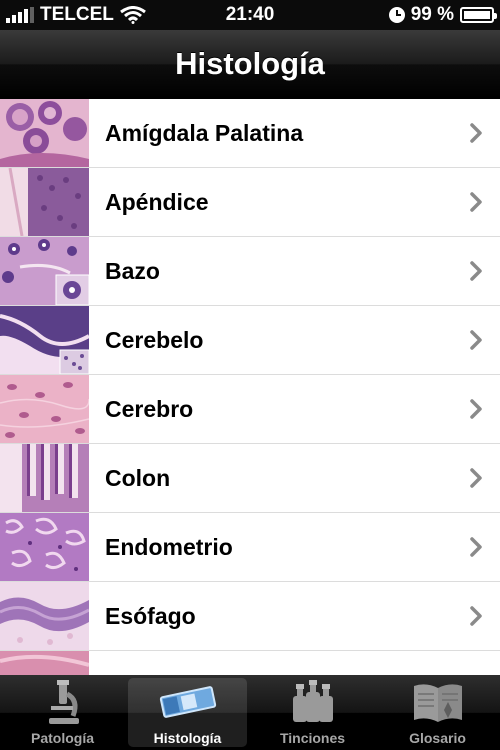  What do you see at coordinates (154, 340) in the screenshot?
I see `list-item-label: Cerebelo` at bounding box center [154, 340].